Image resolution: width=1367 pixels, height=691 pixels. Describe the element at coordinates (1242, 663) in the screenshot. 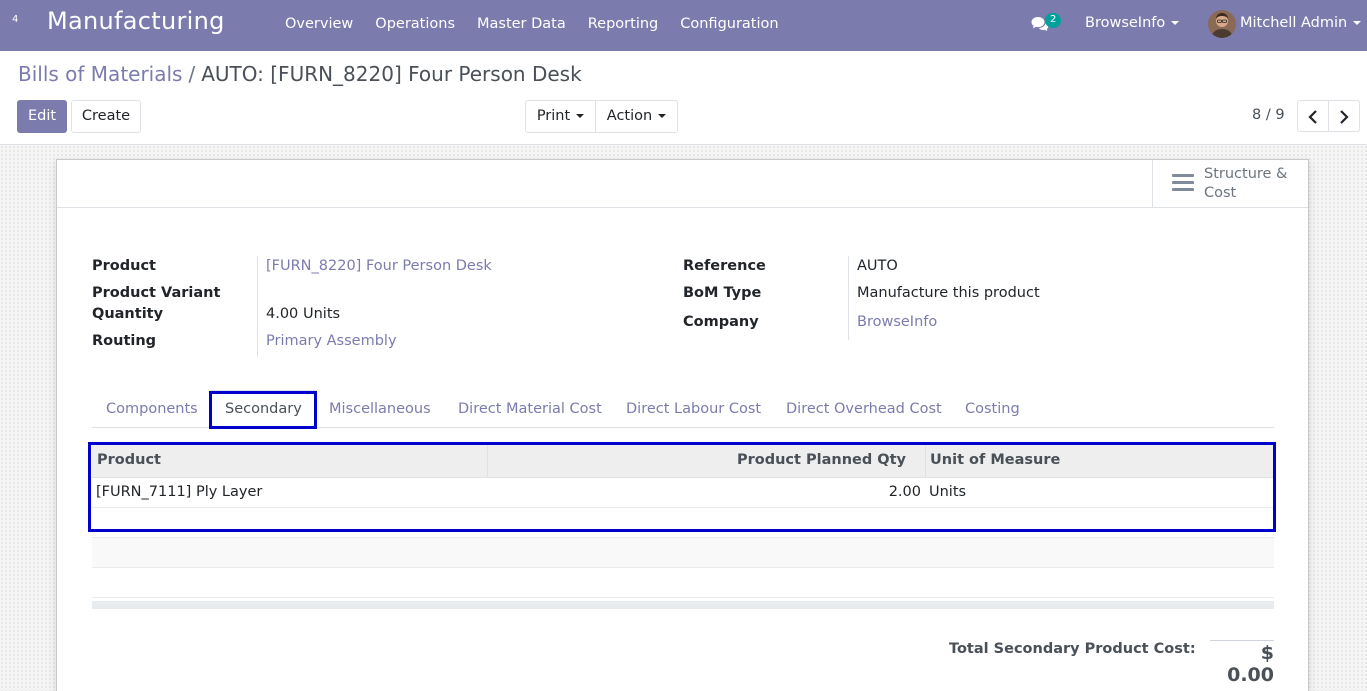

I see `total-secondary-cost-value: $ 0.00` at that location.